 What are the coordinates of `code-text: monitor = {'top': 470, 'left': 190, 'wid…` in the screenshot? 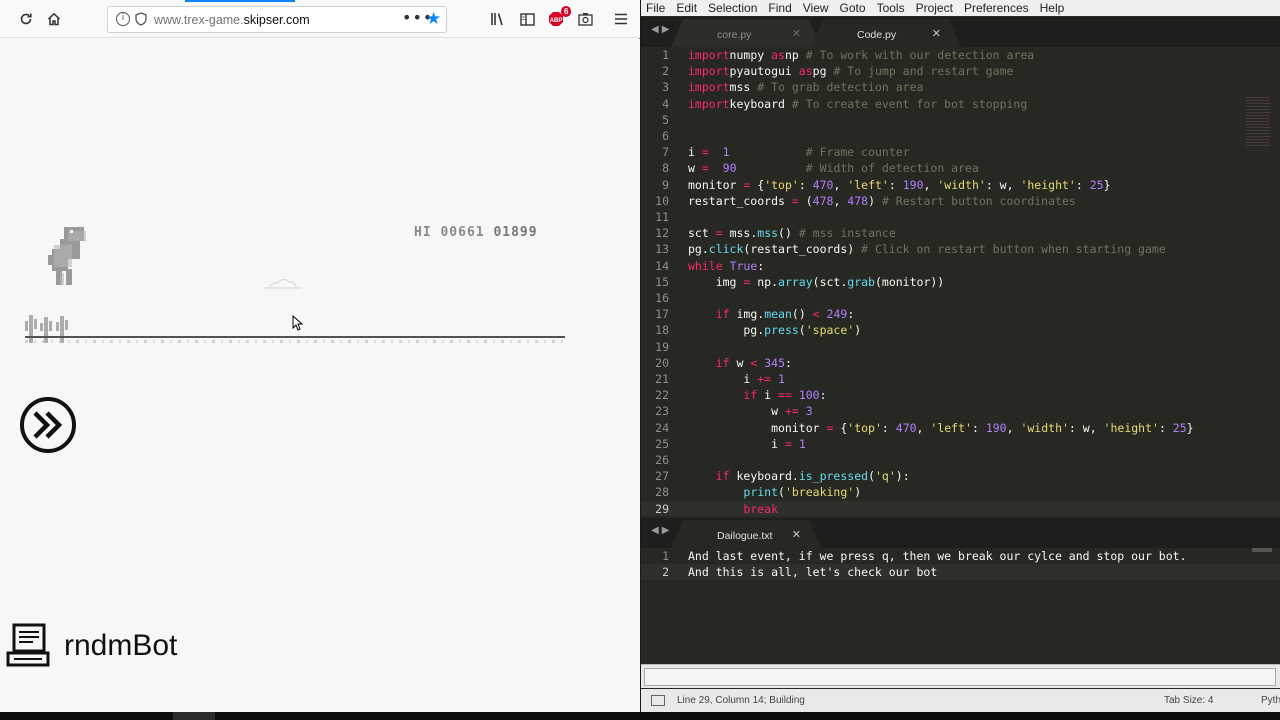 It's located at (899, 184).